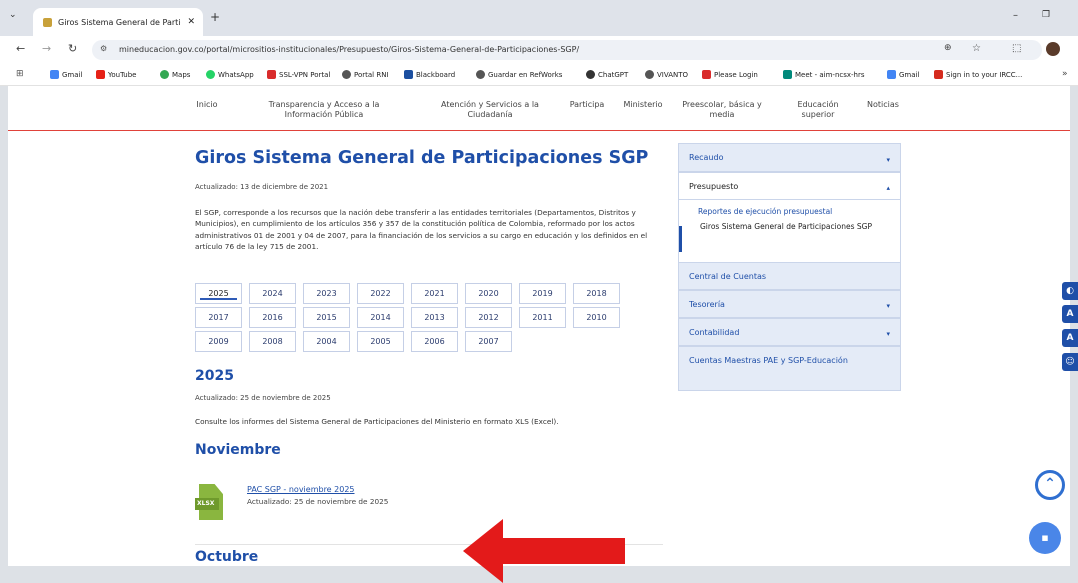  I want to click on xlsx-file-icon: XLSX, so click(212, 502).